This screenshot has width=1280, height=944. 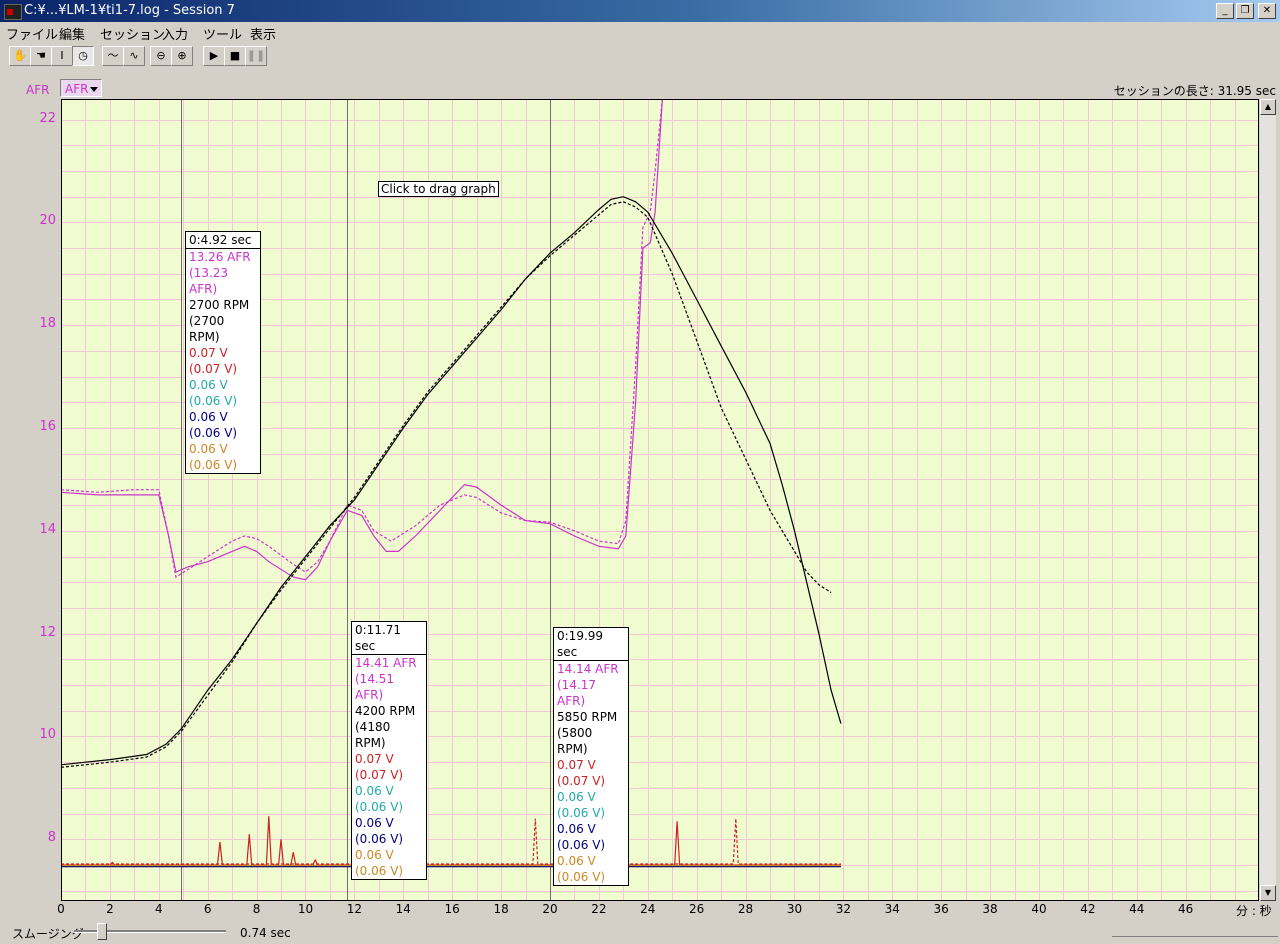 What do you see at coordinates (222, 33) in the screenshot?
I see `menu-tools: ツール` at bounding box center [222, 33].